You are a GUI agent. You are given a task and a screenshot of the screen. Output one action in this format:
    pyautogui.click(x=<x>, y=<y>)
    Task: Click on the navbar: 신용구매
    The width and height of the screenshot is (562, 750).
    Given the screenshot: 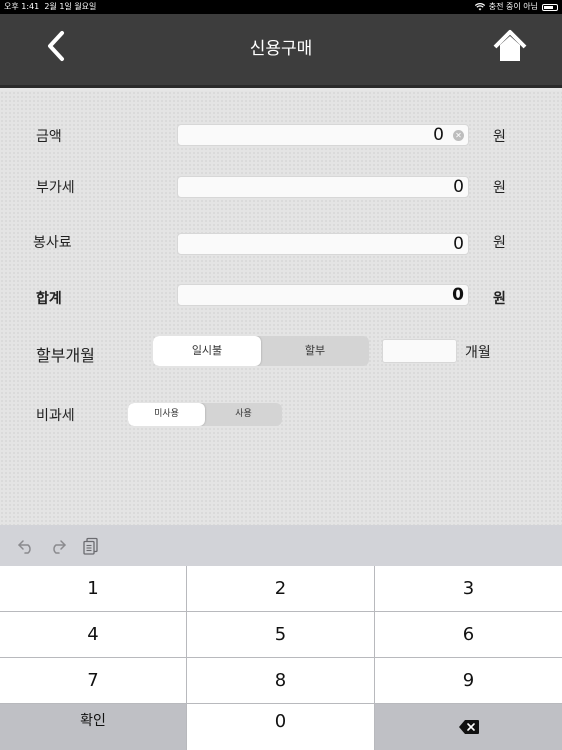 What is the action you would take?
    pyautogui.click(x=281, y=51)
    